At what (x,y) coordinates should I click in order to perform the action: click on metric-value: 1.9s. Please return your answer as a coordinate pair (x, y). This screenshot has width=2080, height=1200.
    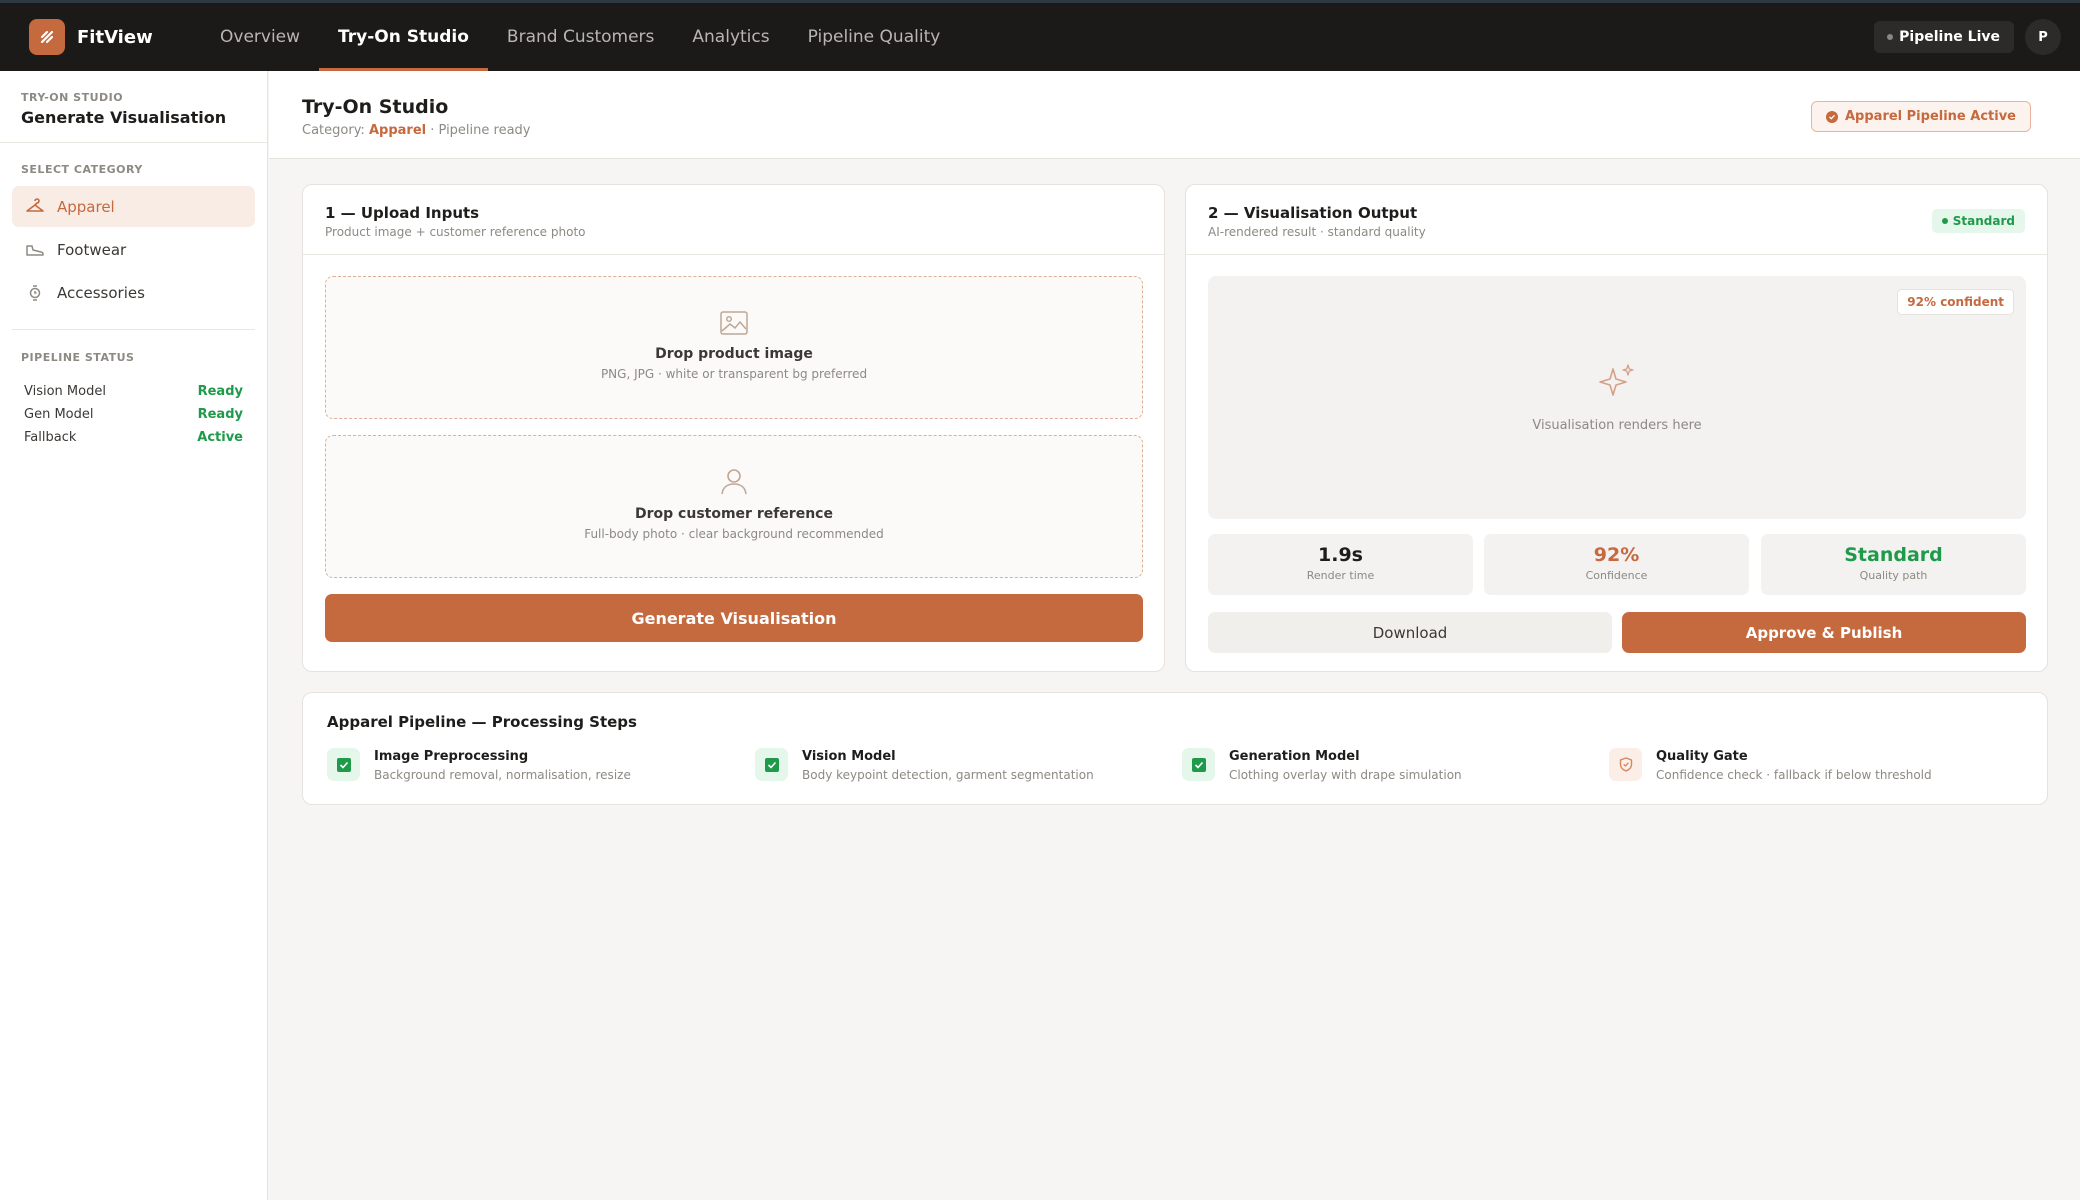
    Looking at the image, I should click on (1340, 555).